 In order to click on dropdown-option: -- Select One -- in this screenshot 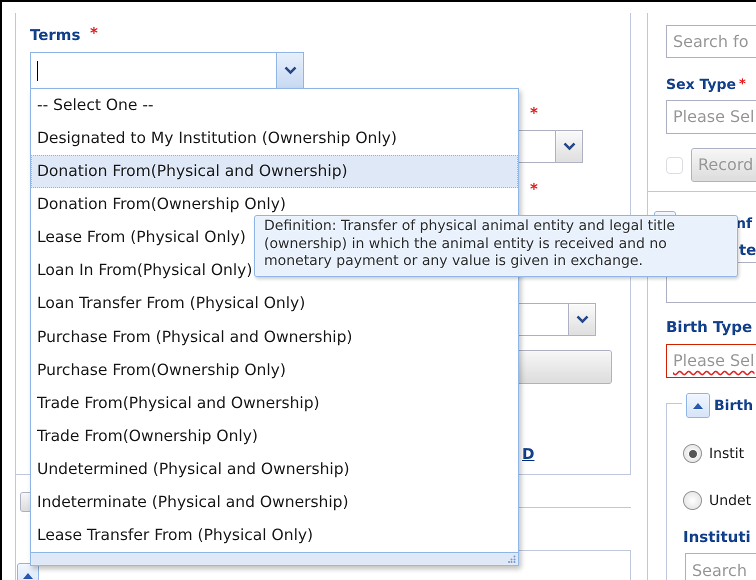, I will do `click(274, 105)`.